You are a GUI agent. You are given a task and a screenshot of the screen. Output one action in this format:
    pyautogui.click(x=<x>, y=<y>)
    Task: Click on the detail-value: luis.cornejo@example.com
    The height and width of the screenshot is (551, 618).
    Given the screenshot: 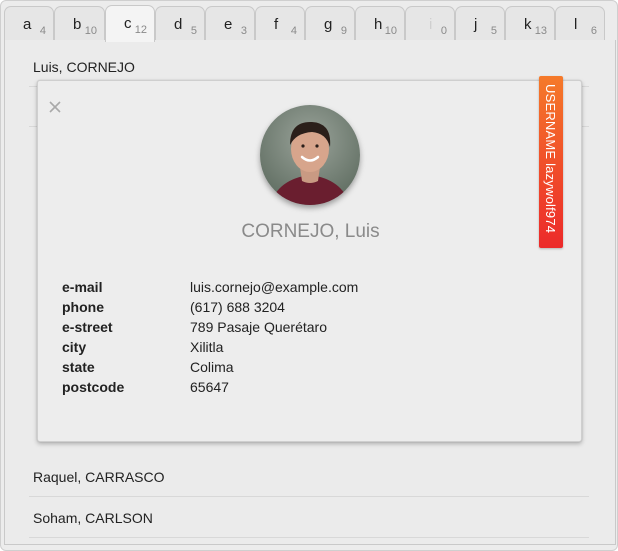 What is the action you would take?
    pyautogui.click(x=274, y=287)
    